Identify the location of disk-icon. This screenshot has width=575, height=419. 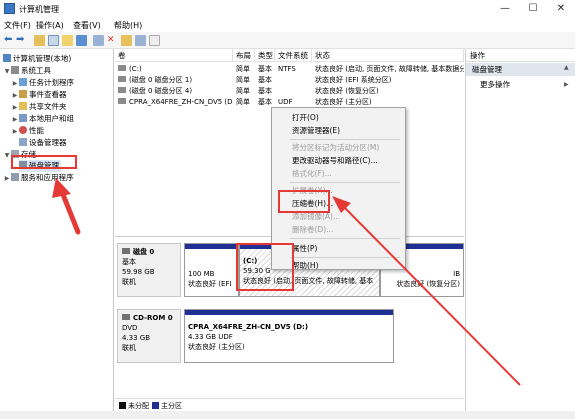
(126, 251).